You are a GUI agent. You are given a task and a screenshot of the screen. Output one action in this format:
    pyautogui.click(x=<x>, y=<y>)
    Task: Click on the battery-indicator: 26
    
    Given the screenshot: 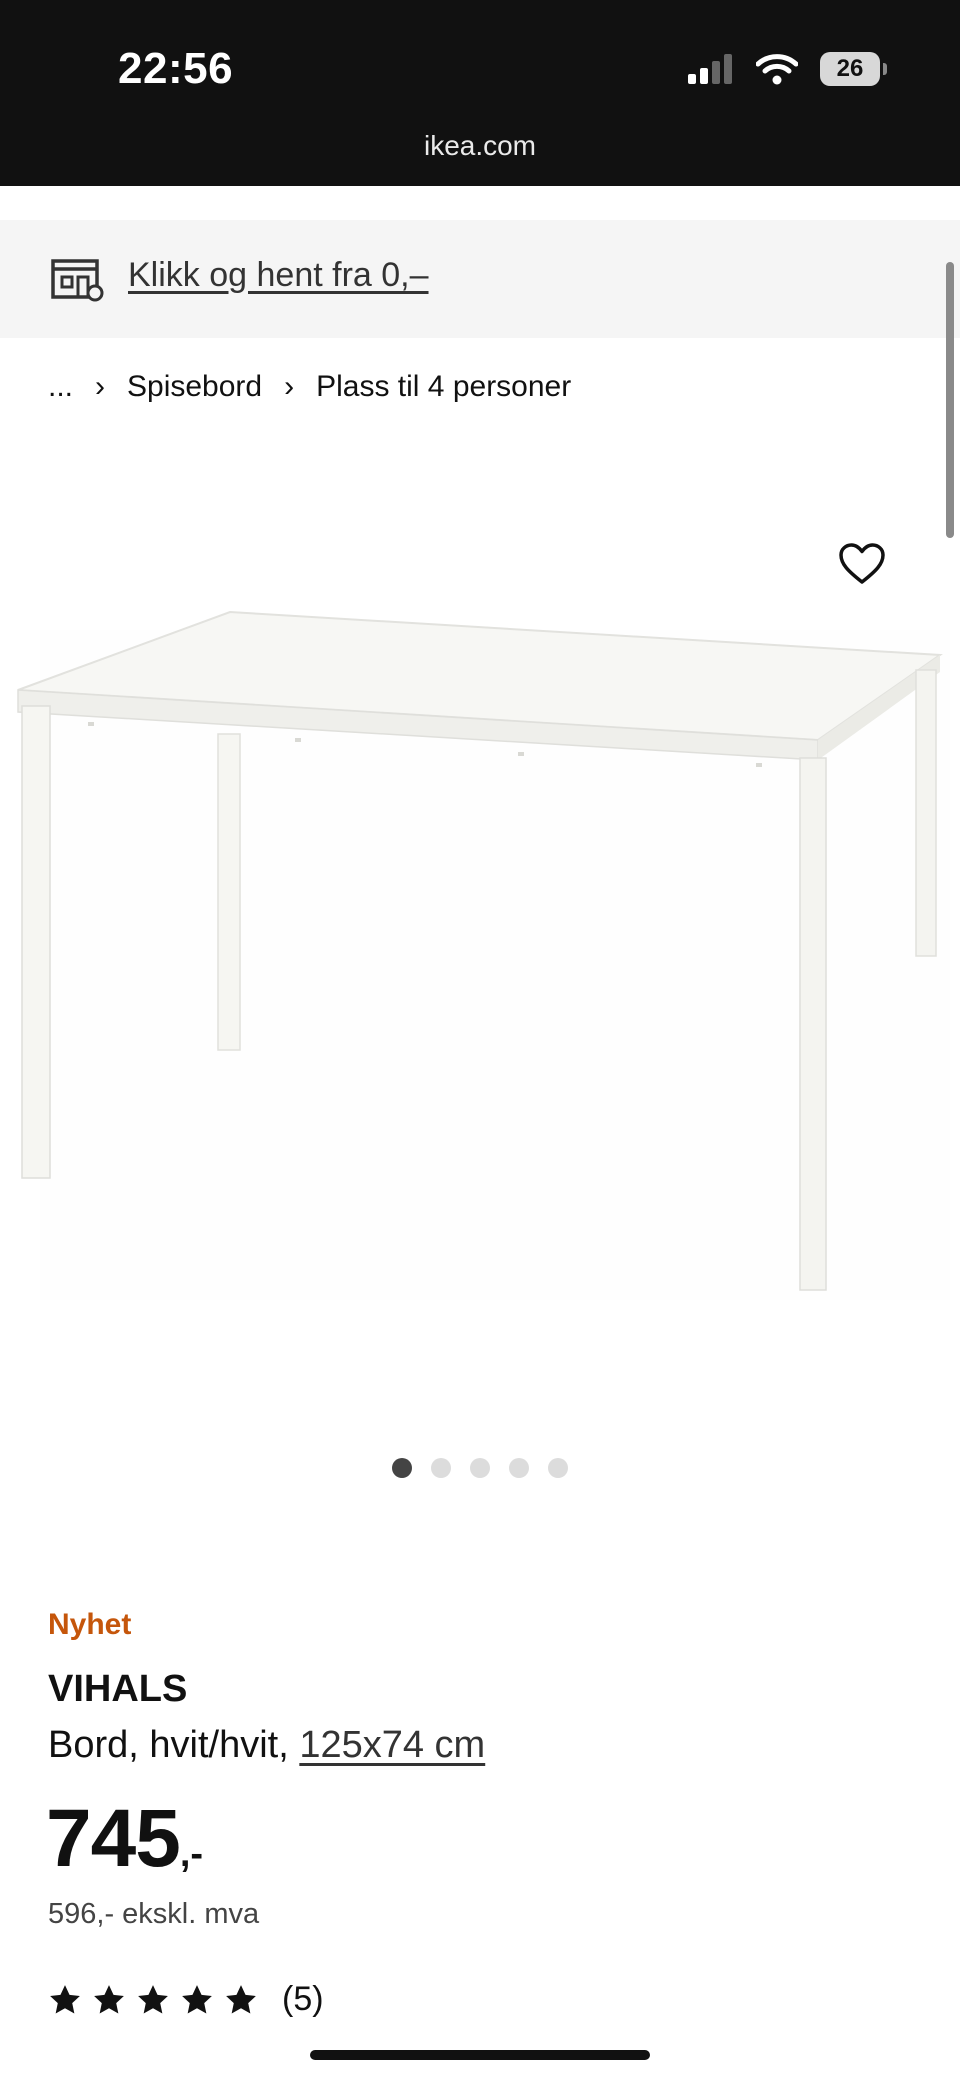 What is the action you would take?
    pyautogui.click(x=853, y=69)
    